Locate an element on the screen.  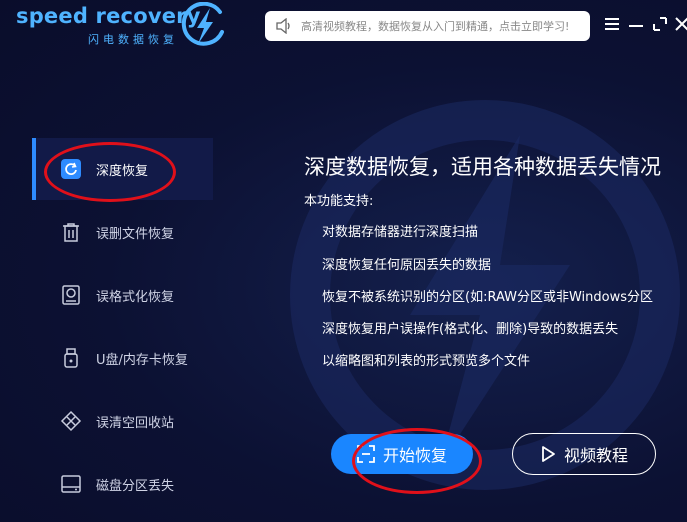
sidebar-item-label: 误清空回收站 is located at coordinates (135, 423).